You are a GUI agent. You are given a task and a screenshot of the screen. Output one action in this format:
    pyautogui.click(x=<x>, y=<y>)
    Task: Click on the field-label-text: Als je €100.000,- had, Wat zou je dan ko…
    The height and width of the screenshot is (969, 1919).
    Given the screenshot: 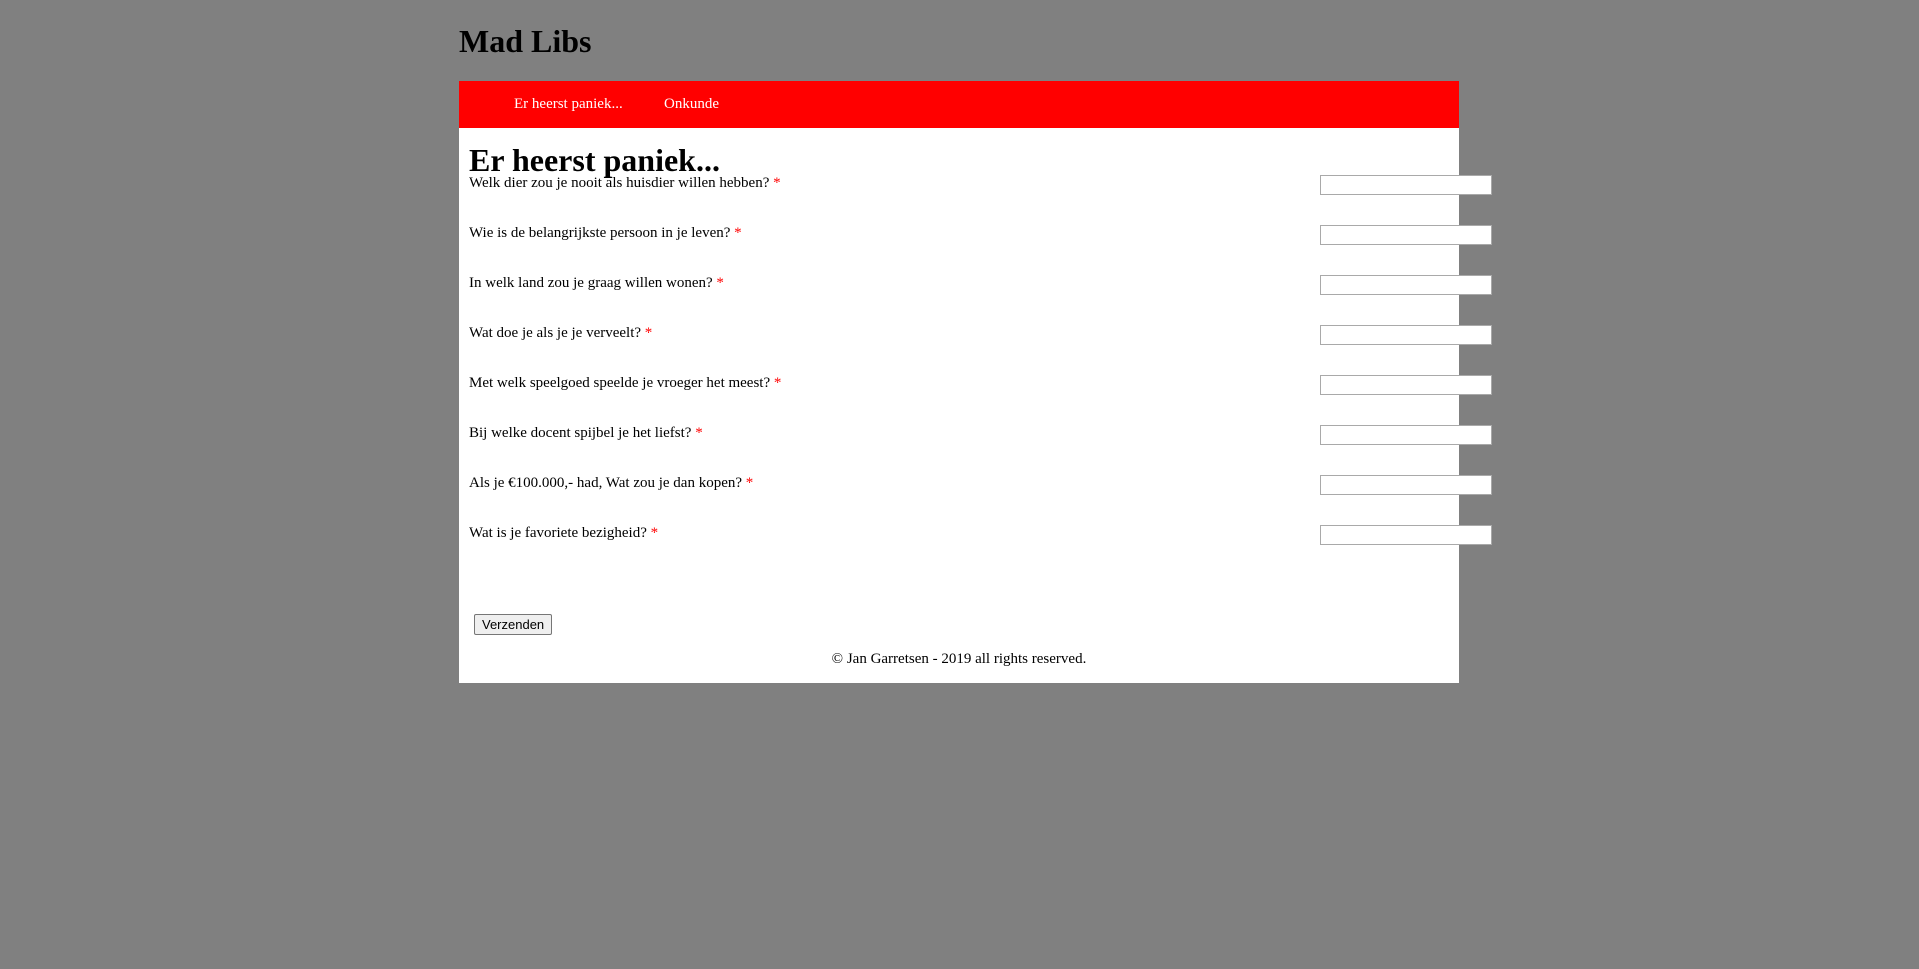 What is the action you would take?
    pyautogui.click(x=606, y=483)
    